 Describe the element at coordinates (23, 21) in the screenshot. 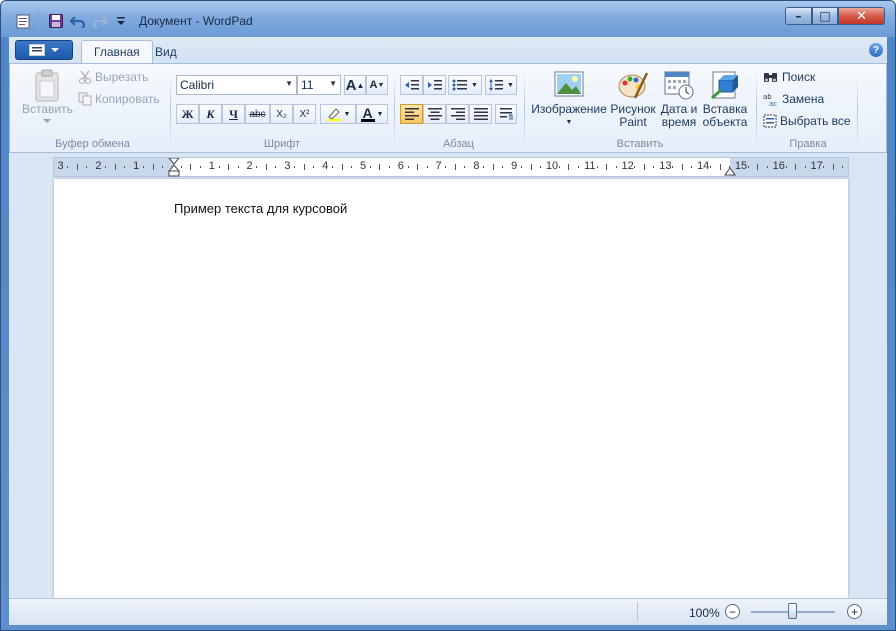

I see `wordpad-app-icon` at that location.